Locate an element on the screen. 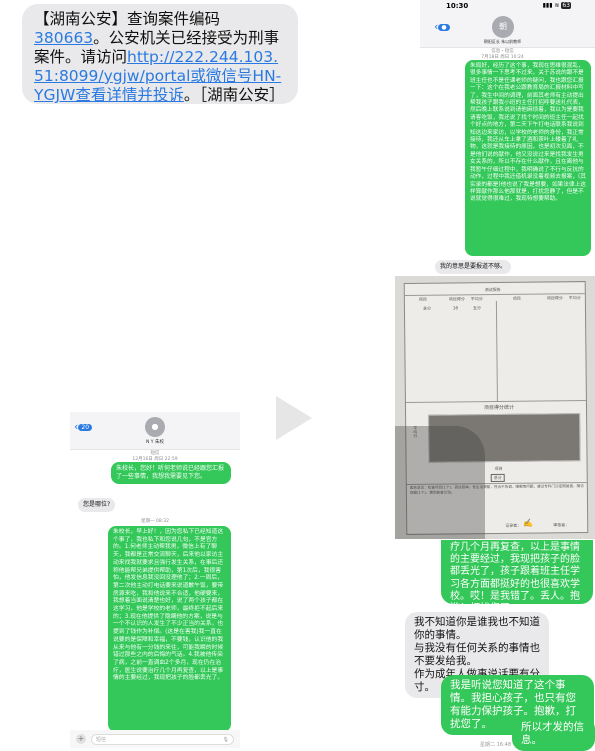 The height and width of the screenshot is (751, 595). conversation-header: ‹ 20 ● N Y 朱校 is located at coordinates (155, 431).